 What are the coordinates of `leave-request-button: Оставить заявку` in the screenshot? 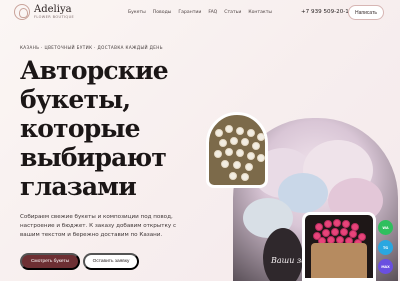 It's located at (111, 261).